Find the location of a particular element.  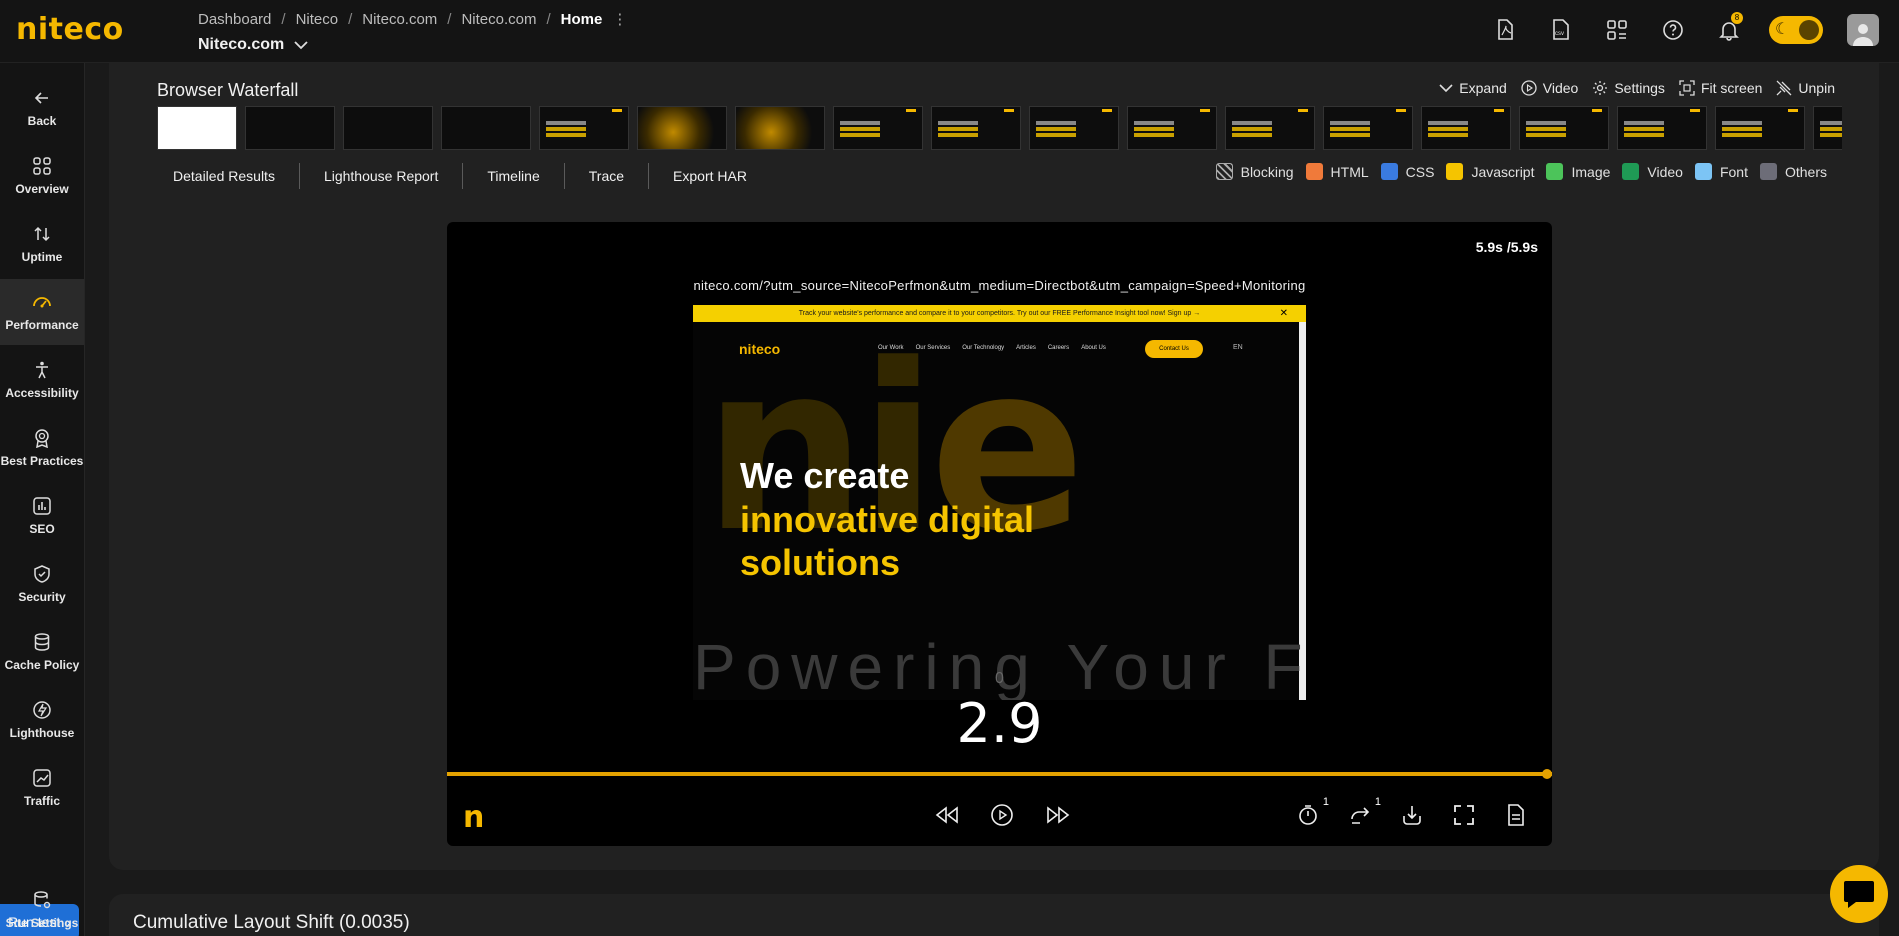

sidebar-item-performance: Performance is located at coordinates (42, 312).